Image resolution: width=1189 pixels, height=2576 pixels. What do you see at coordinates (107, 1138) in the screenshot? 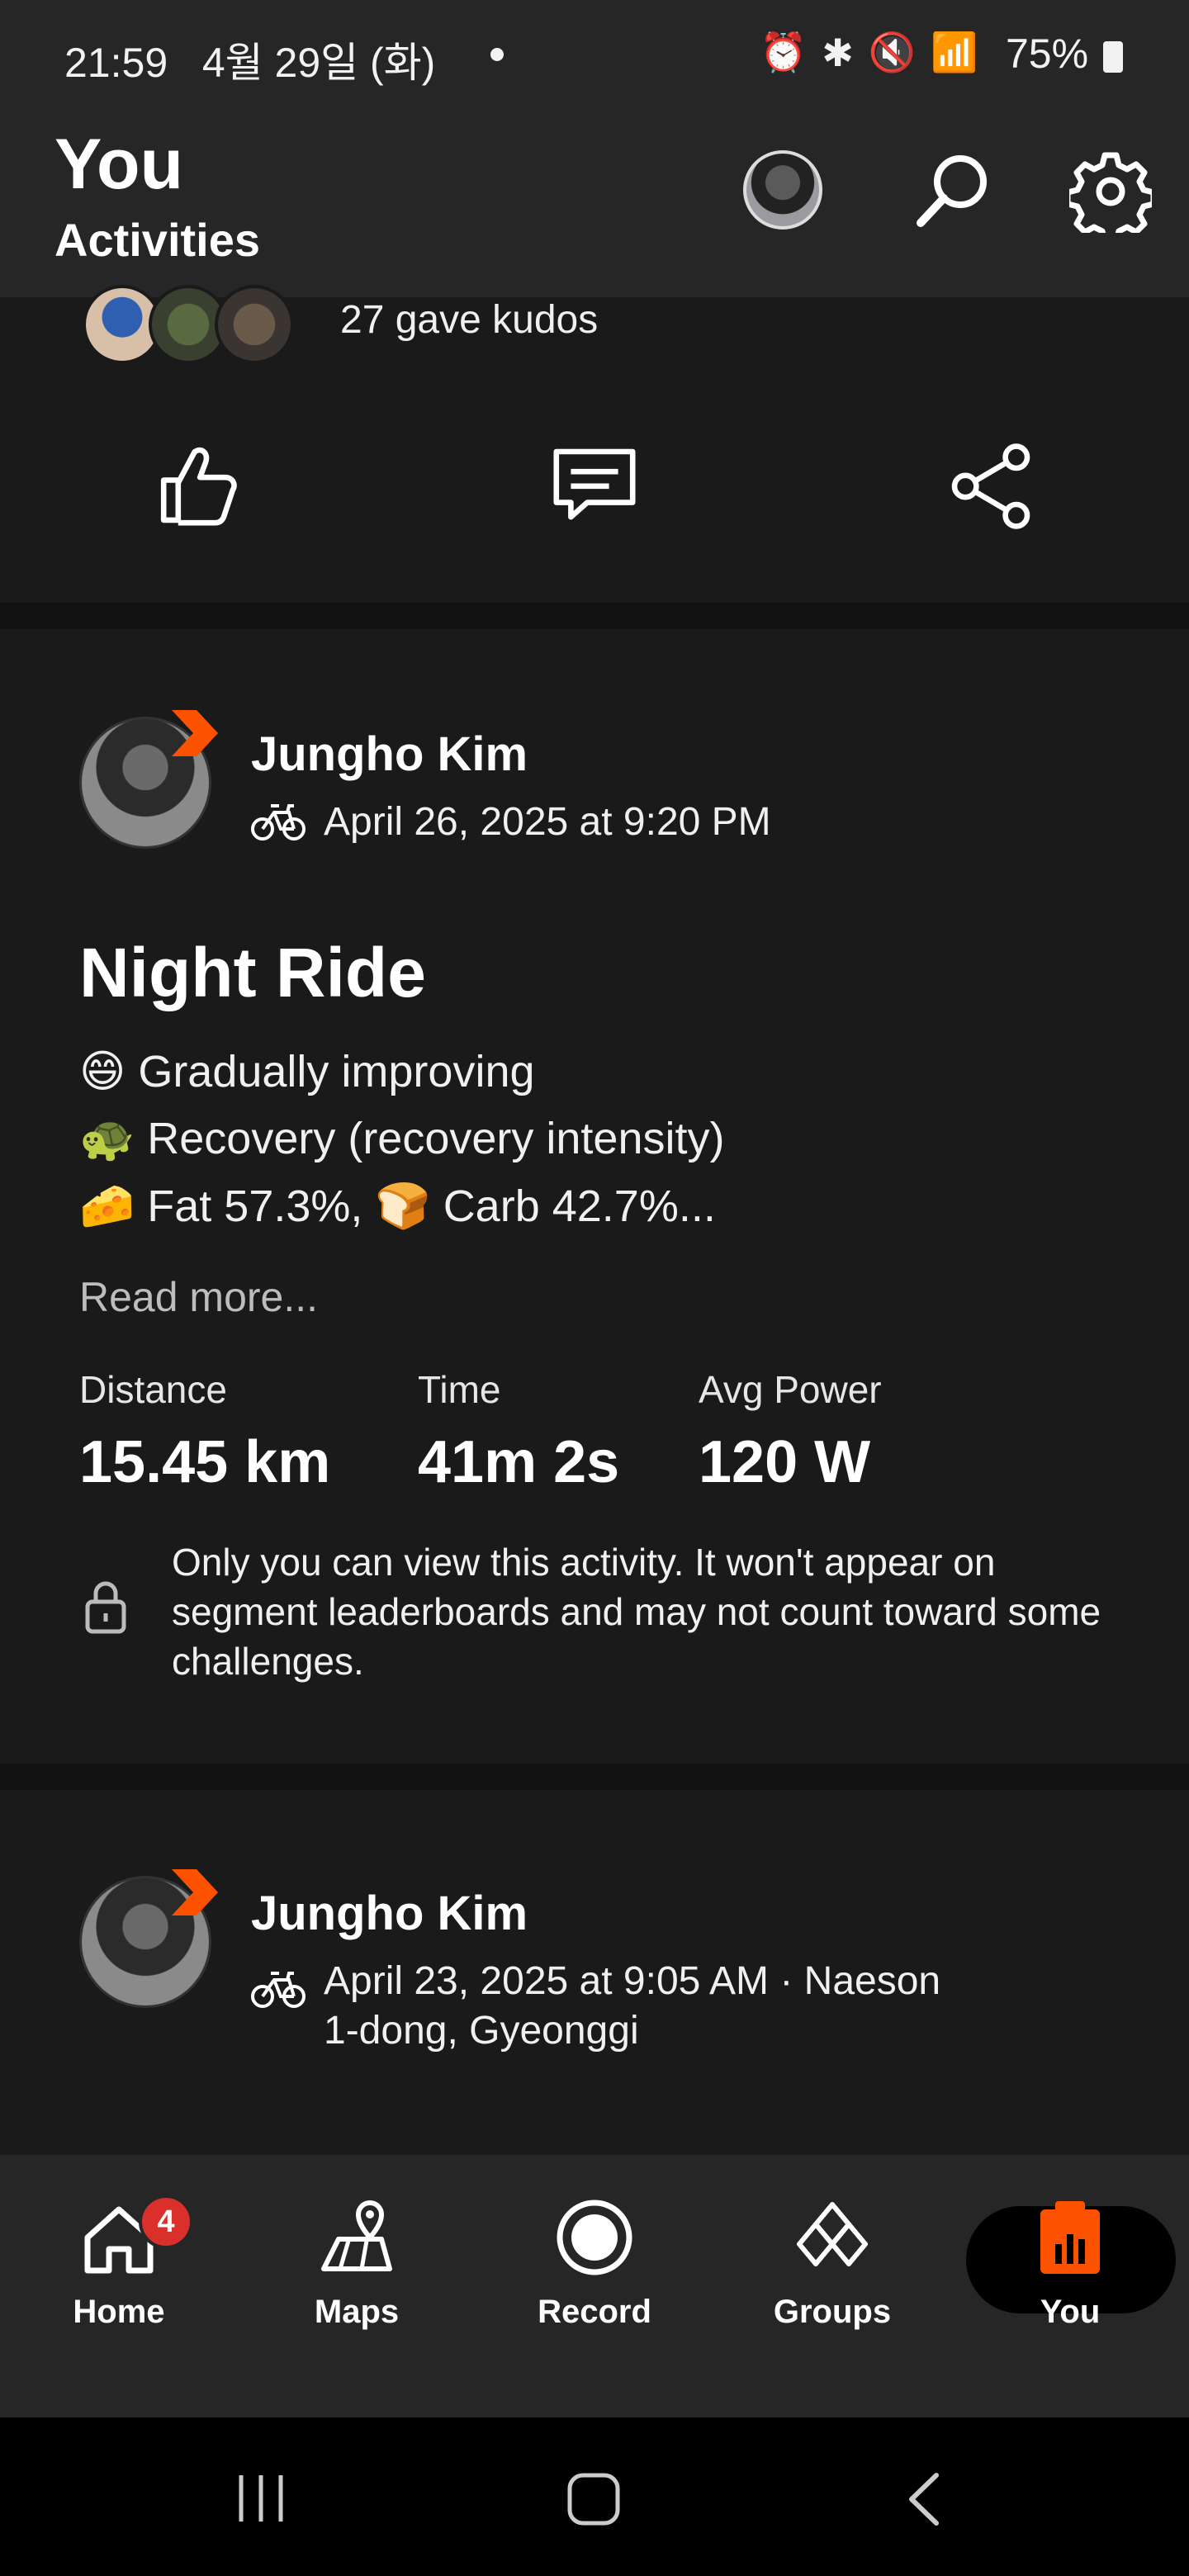
I see `turtle-emoji-icon: 🐢` at bounding box center [107, 1138].